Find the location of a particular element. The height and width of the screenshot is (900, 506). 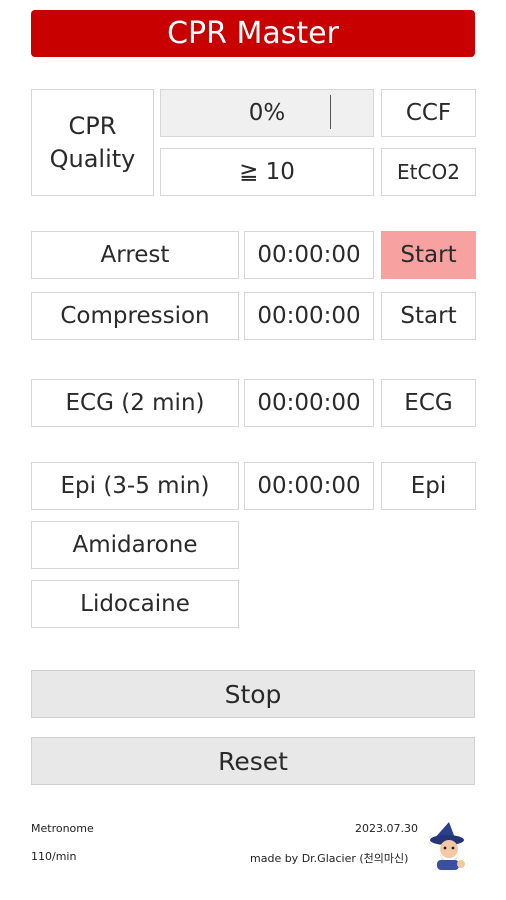

arrest-start-button: Start is located at coordinates (428, 255).